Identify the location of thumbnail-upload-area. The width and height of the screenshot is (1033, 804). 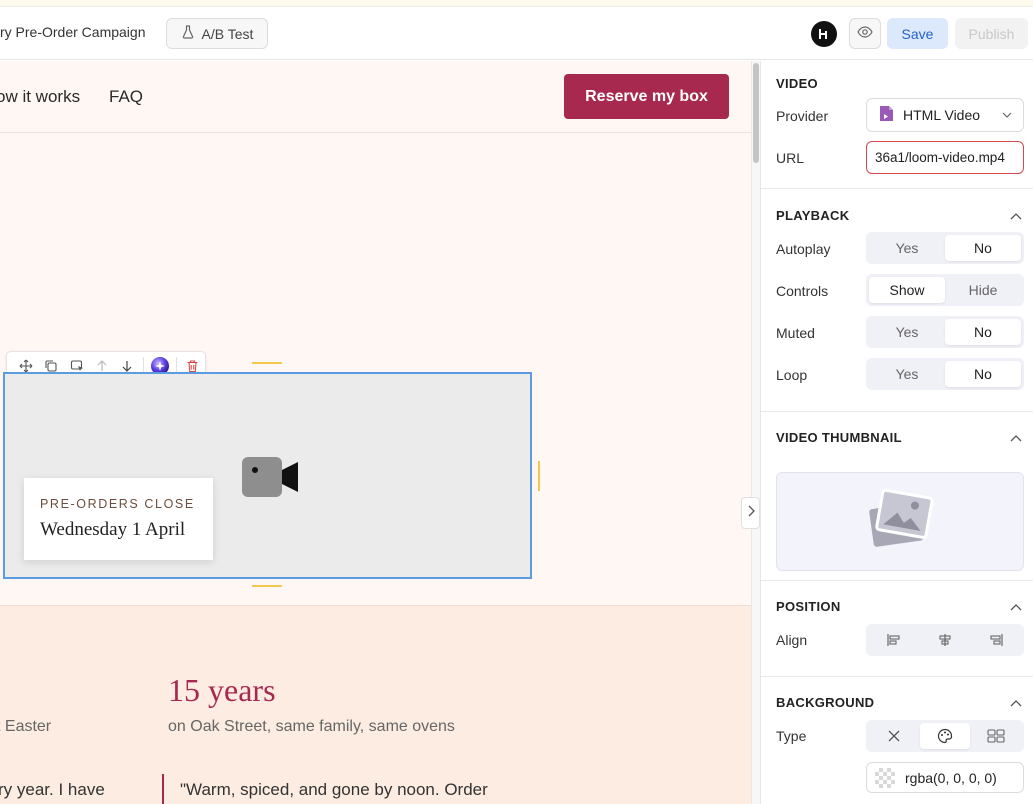
(900, 521).